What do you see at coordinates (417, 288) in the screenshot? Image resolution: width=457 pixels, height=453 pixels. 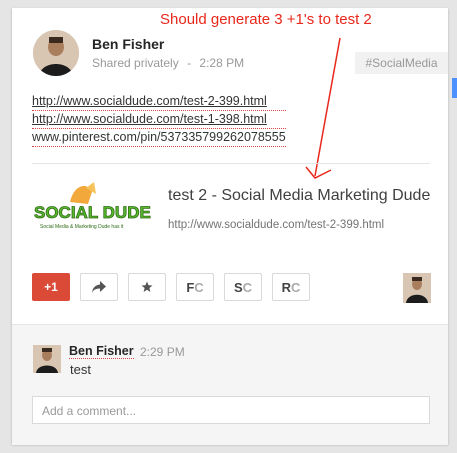 I see `plus-one-user-avatar` at bounding box center [417, 288].